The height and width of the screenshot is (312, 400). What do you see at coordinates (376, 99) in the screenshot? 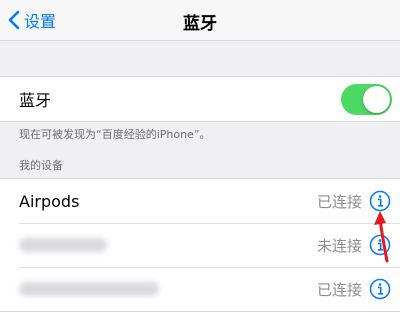
I see `toggle-knob` at bounding box center [376, 99].